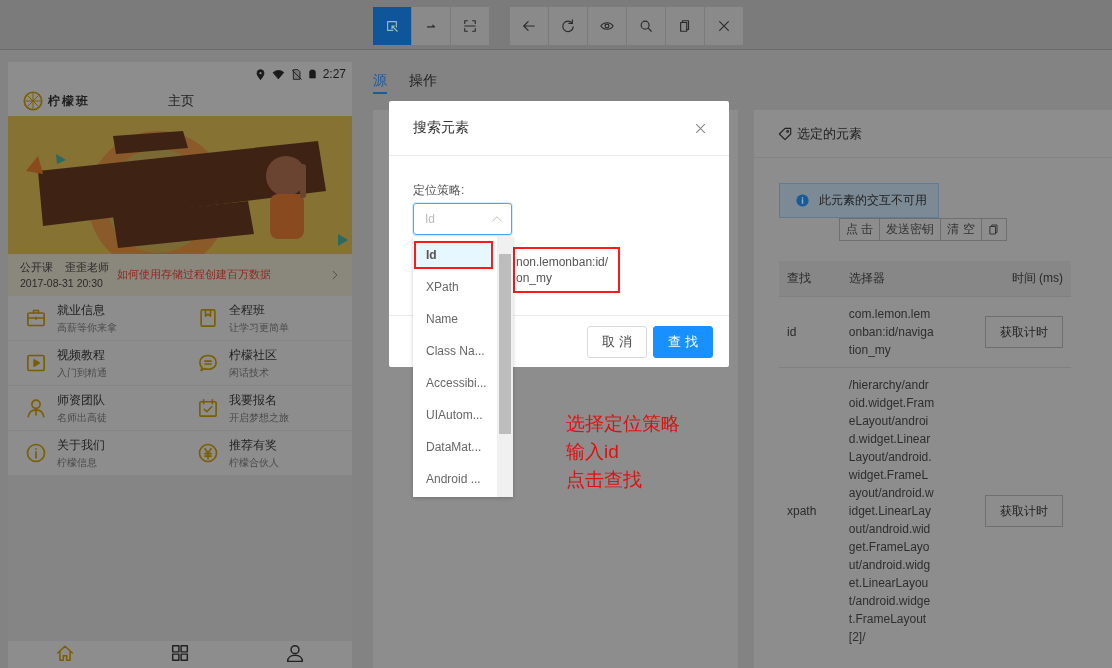 This screenshot has width=1112, height=668. I want to click on eye-icon, so click(607, 26).